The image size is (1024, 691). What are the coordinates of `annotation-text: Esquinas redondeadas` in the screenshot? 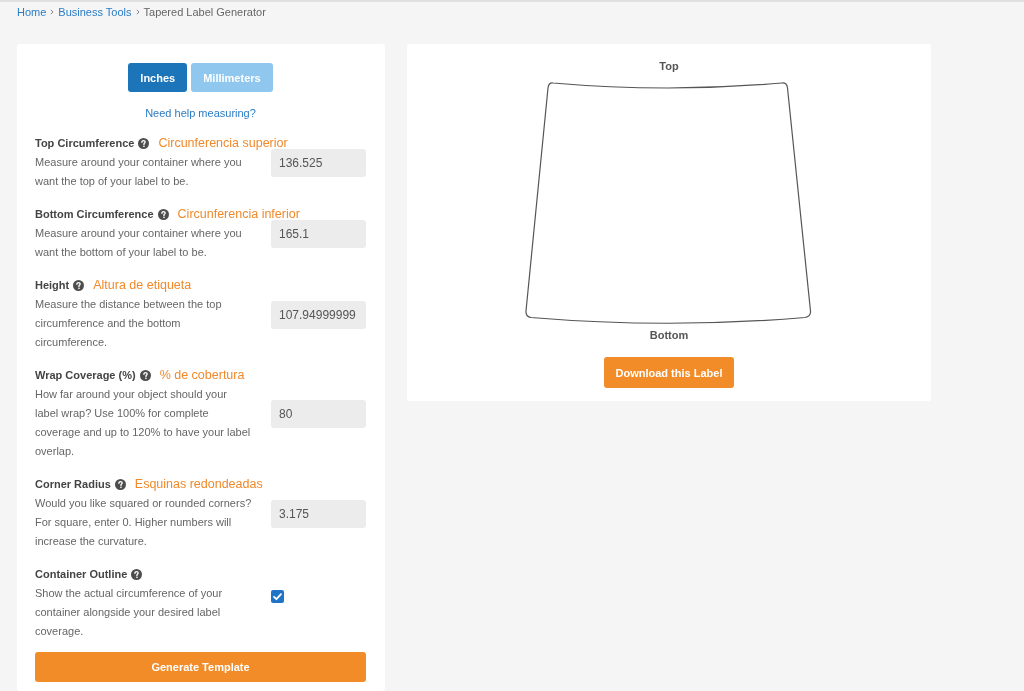 It's located at (198, 484).